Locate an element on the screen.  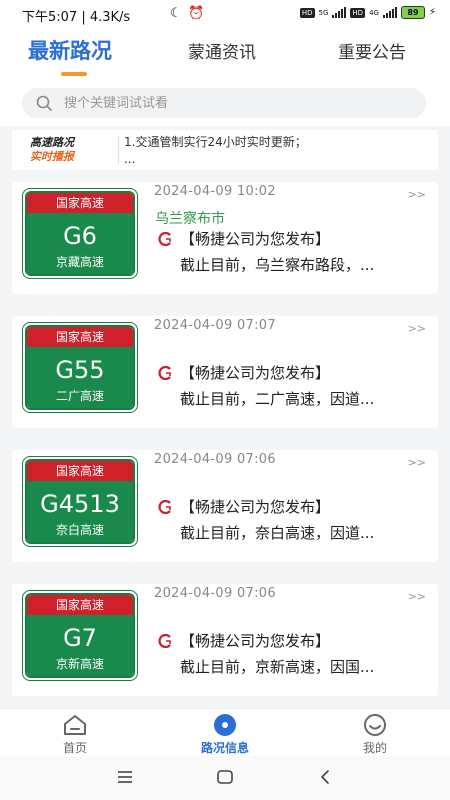
active-tab-indicator is located at coordinates (74, 74).